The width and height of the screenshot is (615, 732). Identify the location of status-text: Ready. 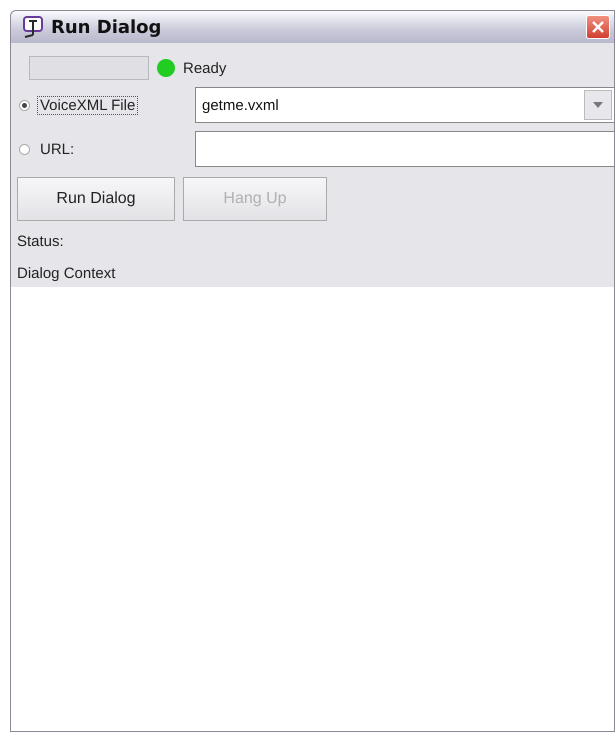
(204, 68).